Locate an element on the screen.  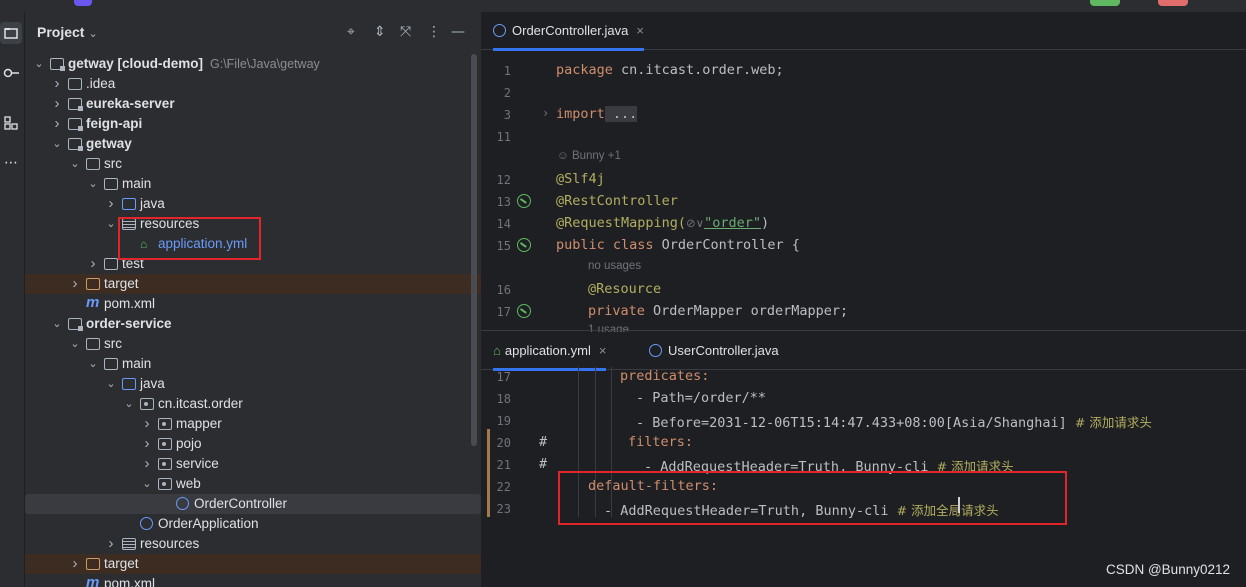
tree-item: ⌄ cn.itcast.order is located at coordinates (253, 404).